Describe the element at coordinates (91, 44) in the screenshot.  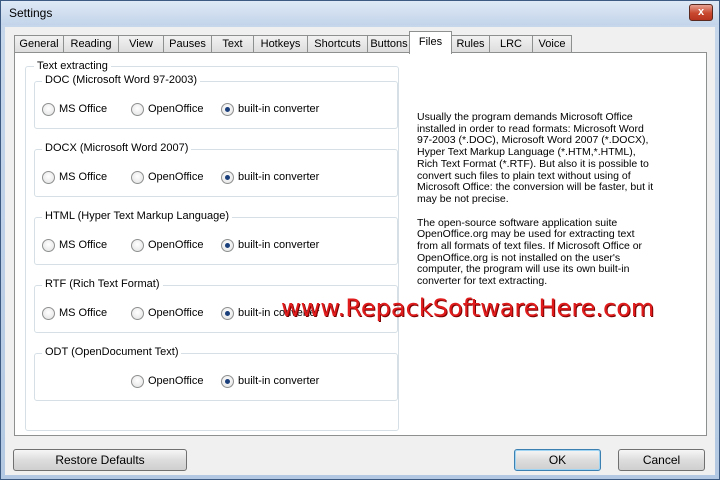
I see `tab-reading: Reading` at that location.